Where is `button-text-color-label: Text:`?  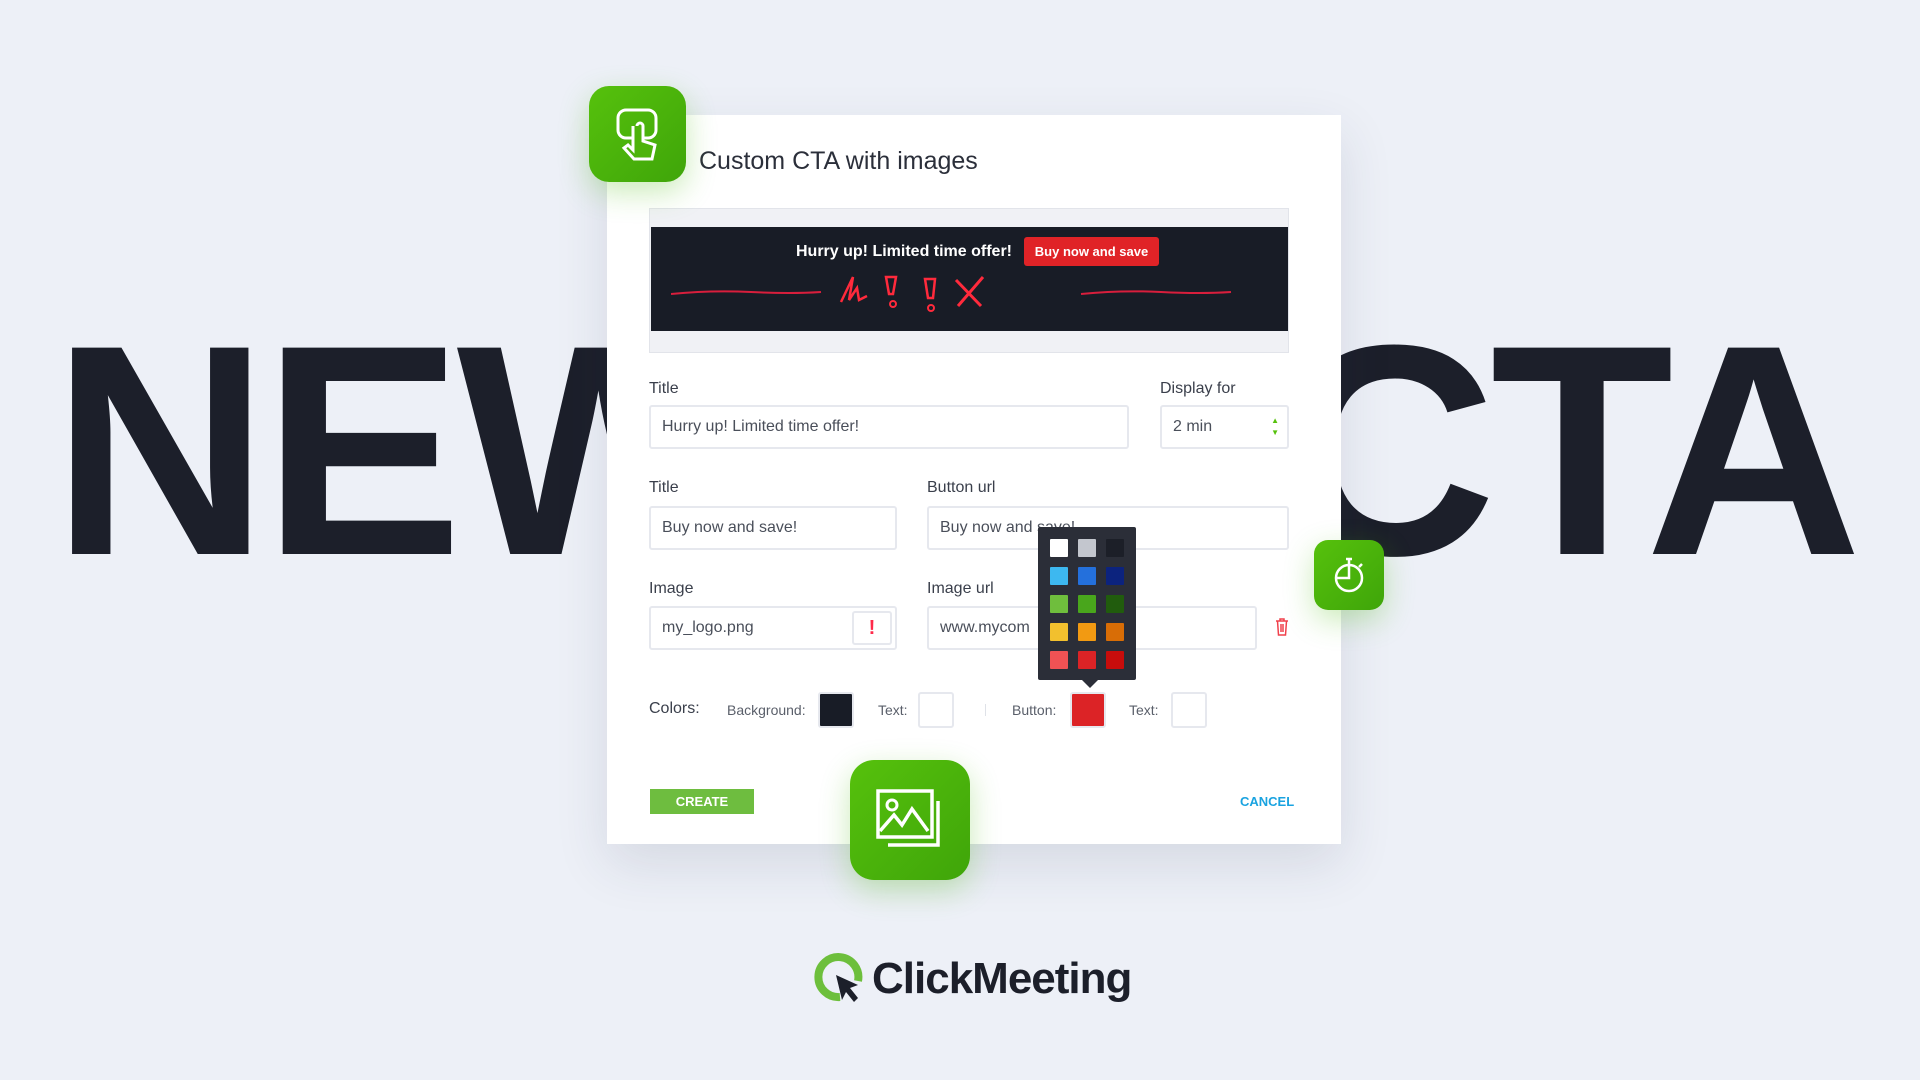
button-text-color-label: Text: is located at coordinates (1144, 710).